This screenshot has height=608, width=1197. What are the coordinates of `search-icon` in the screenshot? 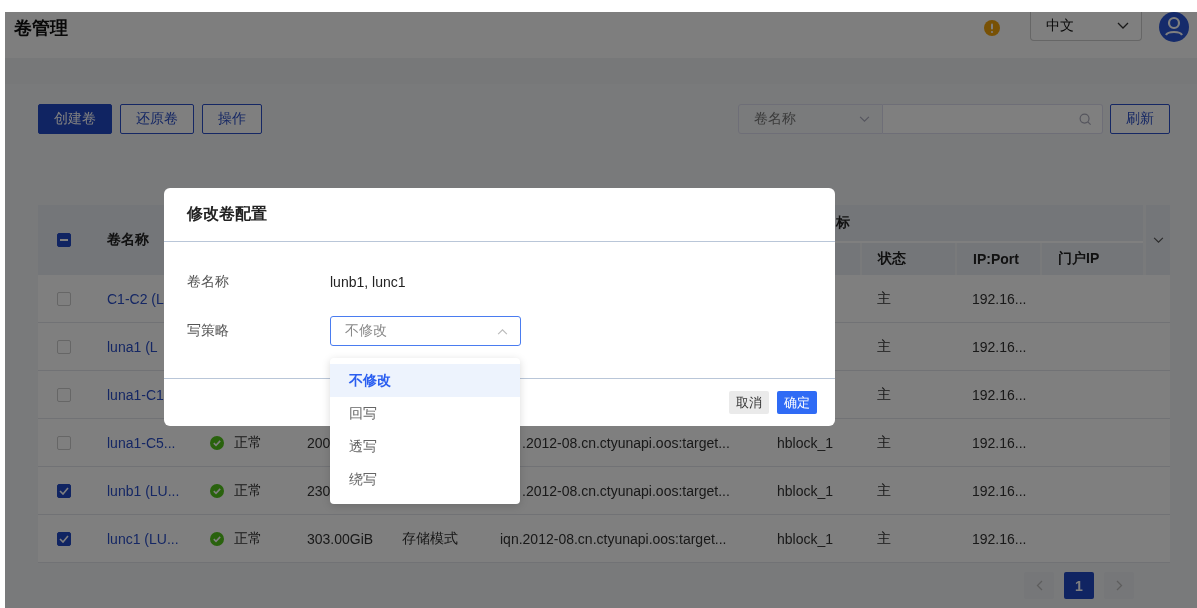 It's located at (1085, 119).